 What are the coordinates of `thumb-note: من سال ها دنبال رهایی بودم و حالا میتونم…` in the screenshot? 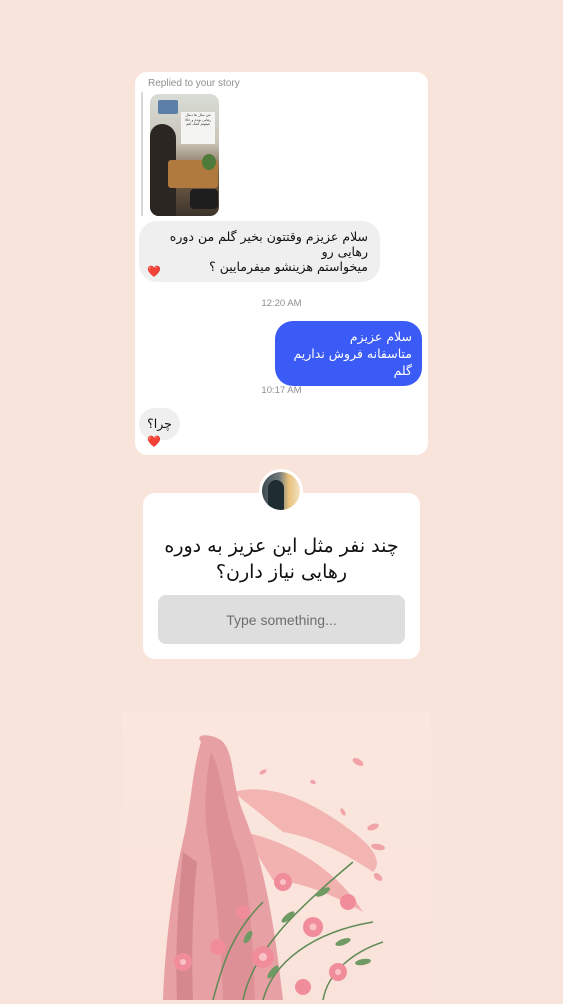 It's located at (198, 128).